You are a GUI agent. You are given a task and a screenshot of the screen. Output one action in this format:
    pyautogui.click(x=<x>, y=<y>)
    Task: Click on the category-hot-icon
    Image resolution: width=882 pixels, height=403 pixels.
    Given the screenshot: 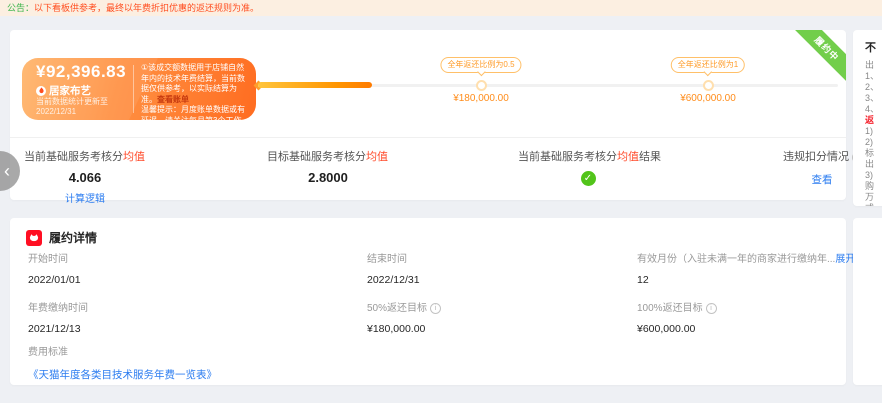 What is the action you would take?
    pyautogui.click(x=41, y=90)
    